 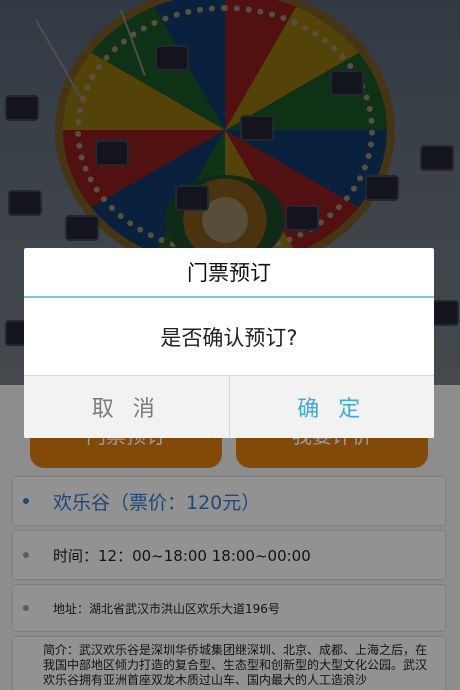 I want to click on dialog-message: 是否确认预订?, so click(x=229, y=337).